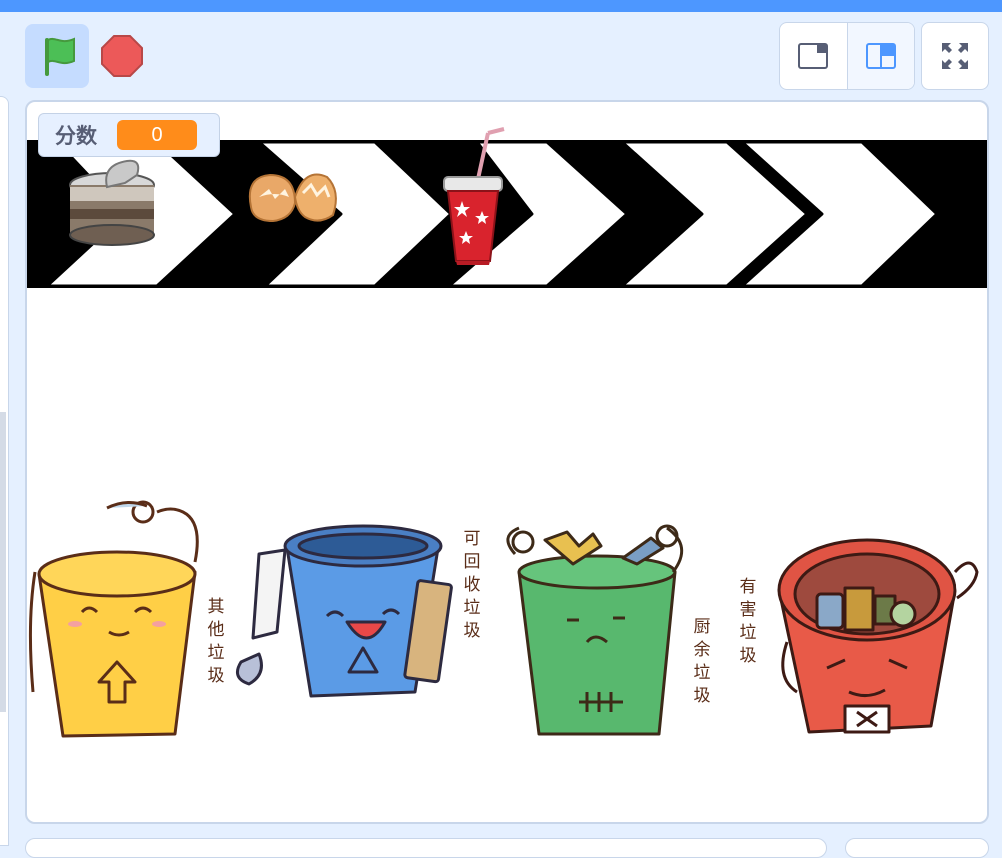 The height and width of the screenshot is (858, 1002). Describe the element at coordinates (472, 585) in the screenshot. I see `bin-label-recyclable: 可回收垃圾` at that location.